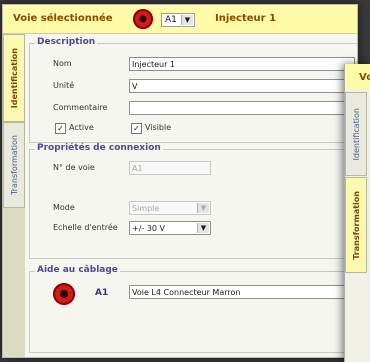  I want to click on mode-label: Mode, so click(64, 207).